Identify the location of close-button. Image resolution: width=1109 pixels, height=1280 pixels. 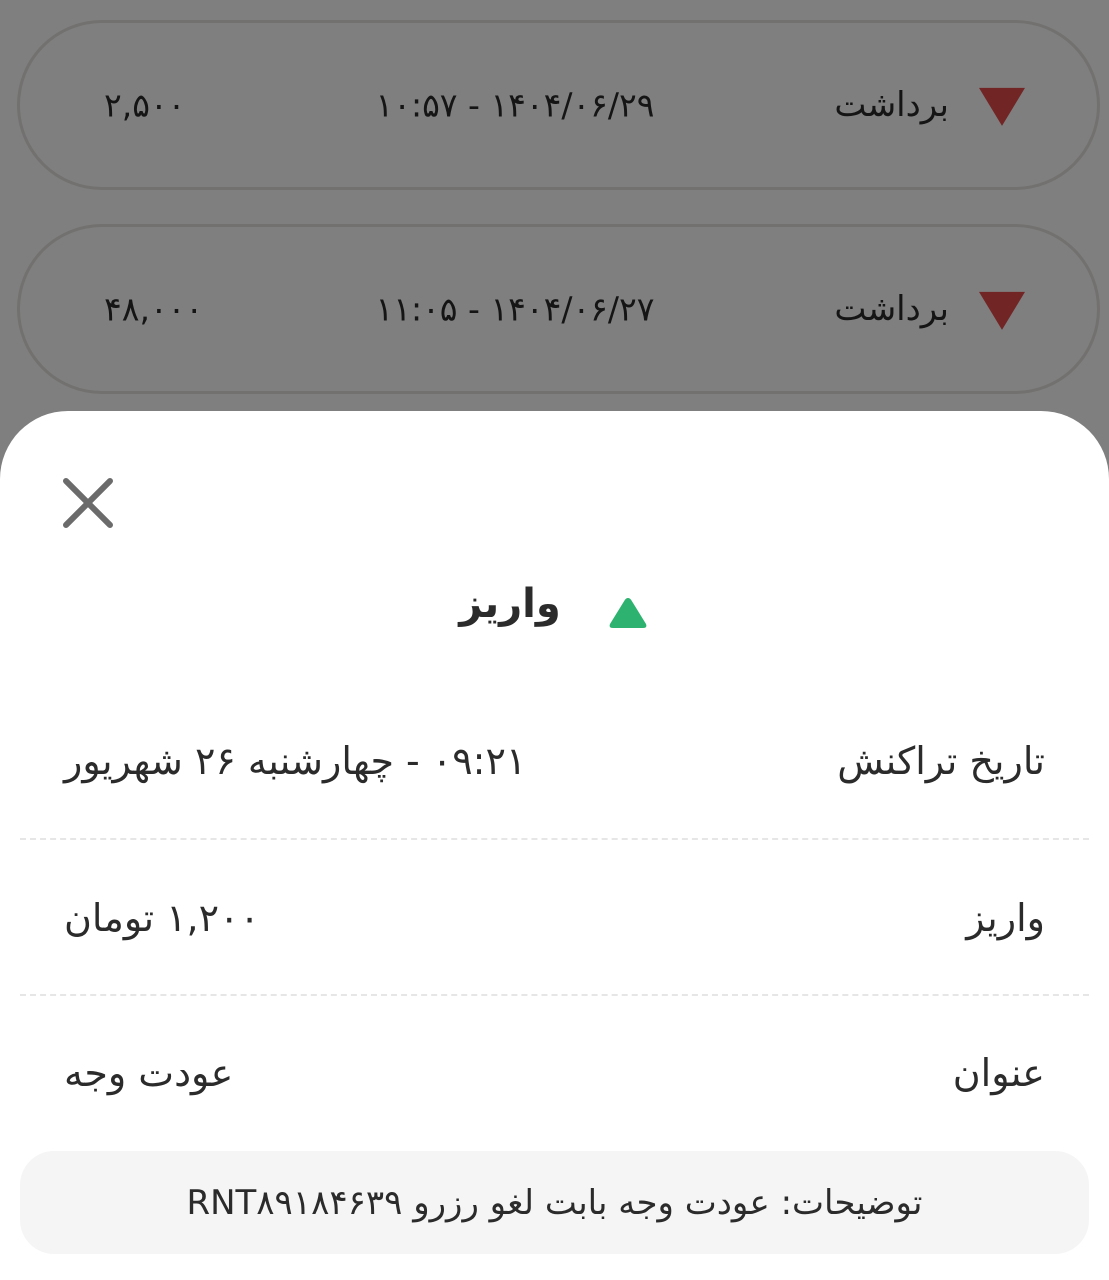
(88, 503).